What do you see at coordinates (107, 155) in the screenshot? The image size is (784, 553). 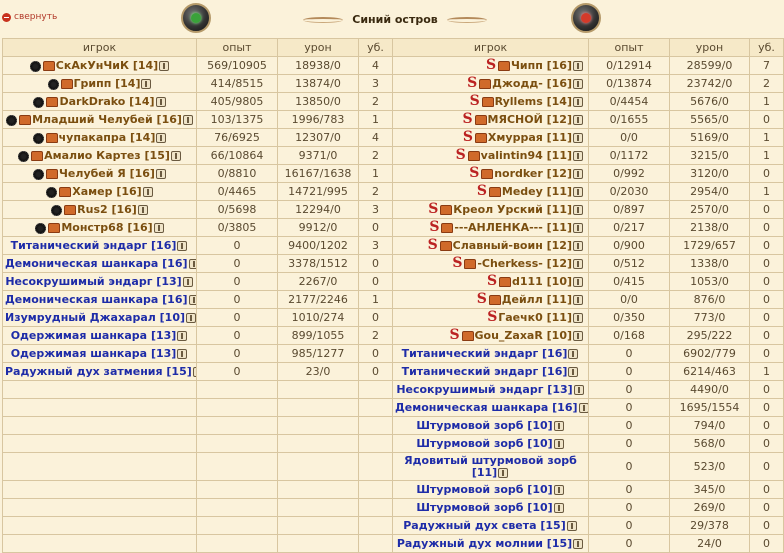 I see `left-player-name: Амалио Картез [15]` at bounding box center [107, 155].